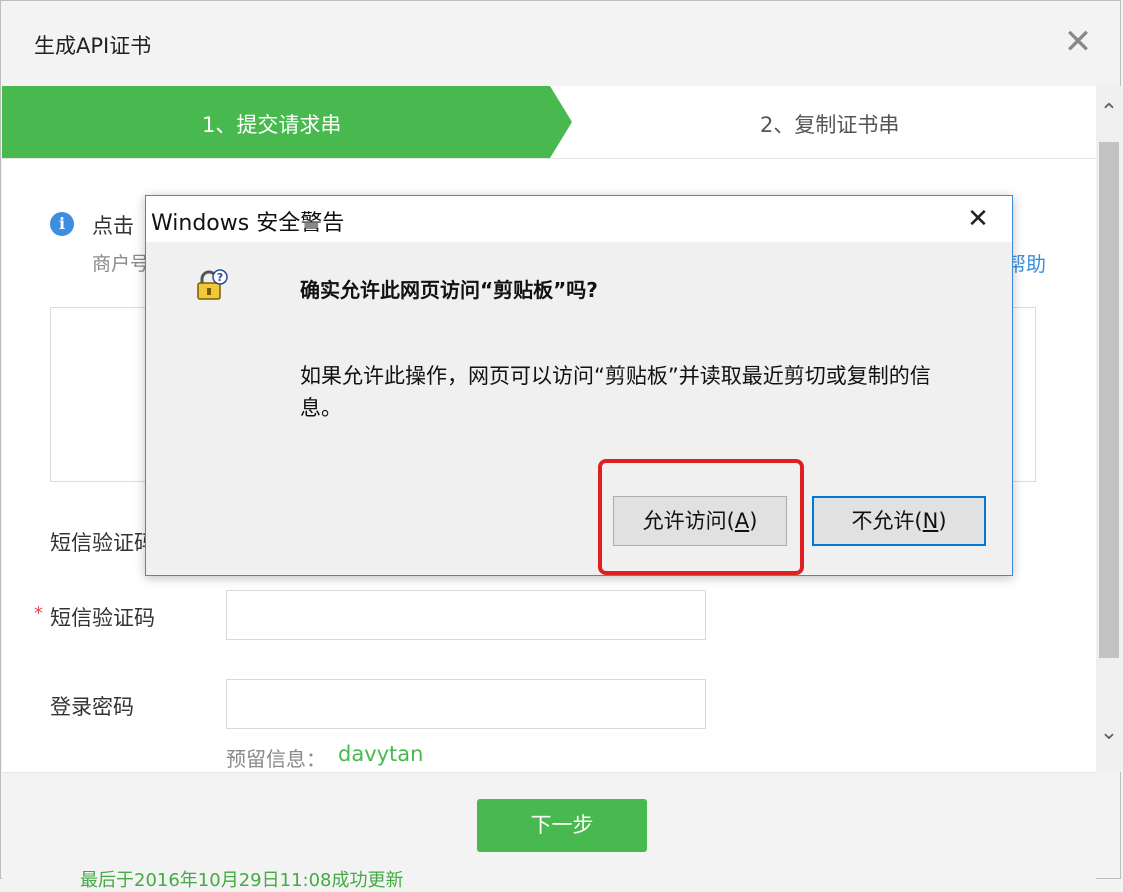 The image size is (1123, 892). Describe the element at coordinates (742, 521) in the screenshot. I see `allow-label-key: A` at that location.